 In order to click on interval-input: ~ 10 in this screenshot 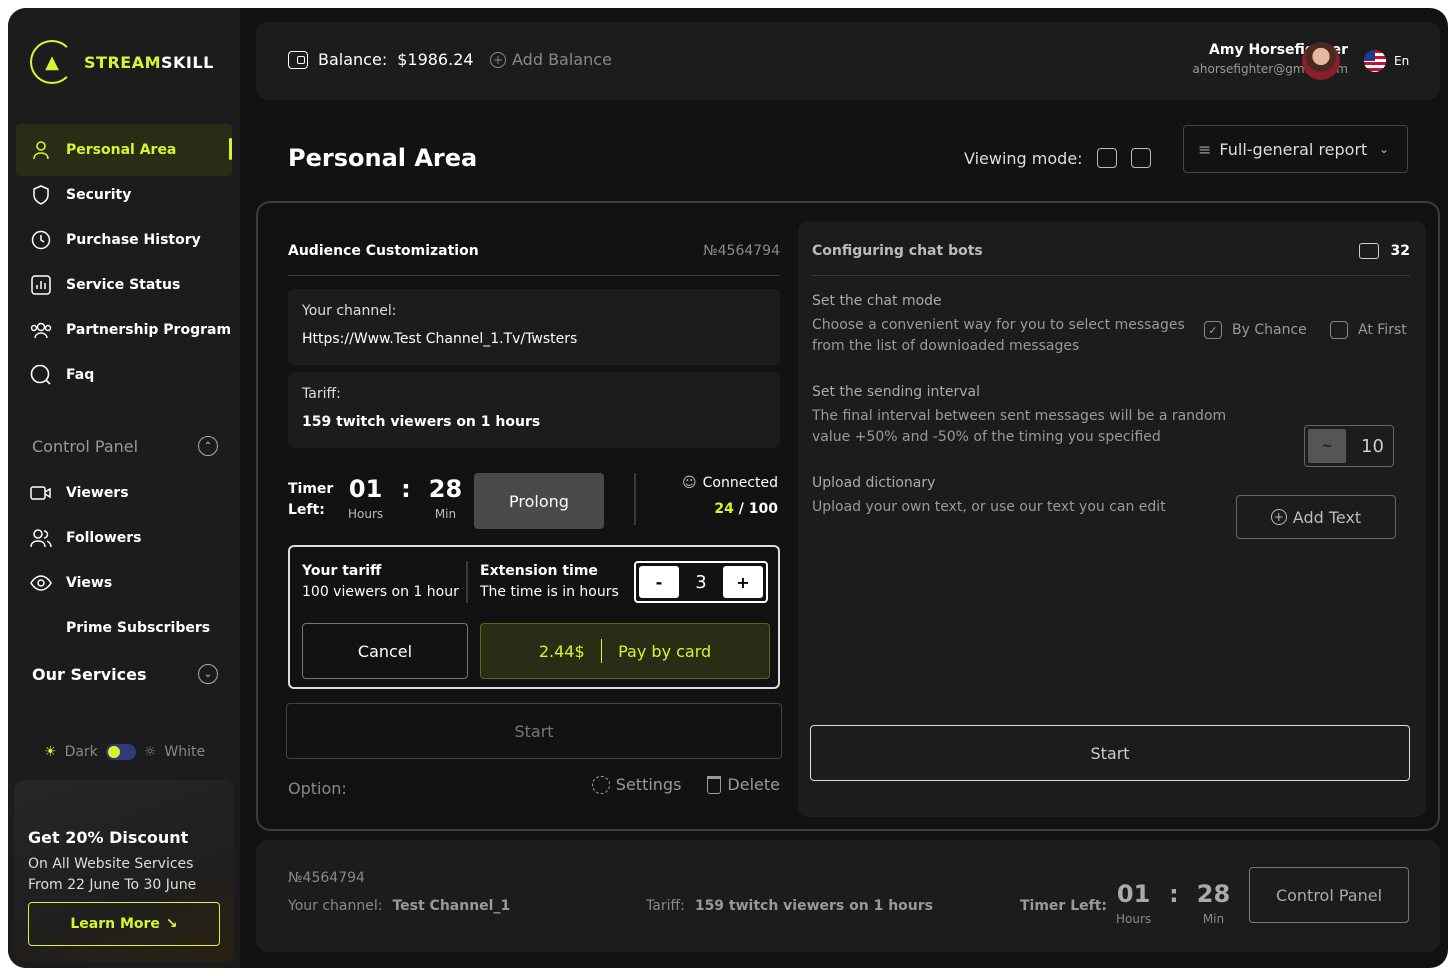, I will do `click(1349, 446)`.